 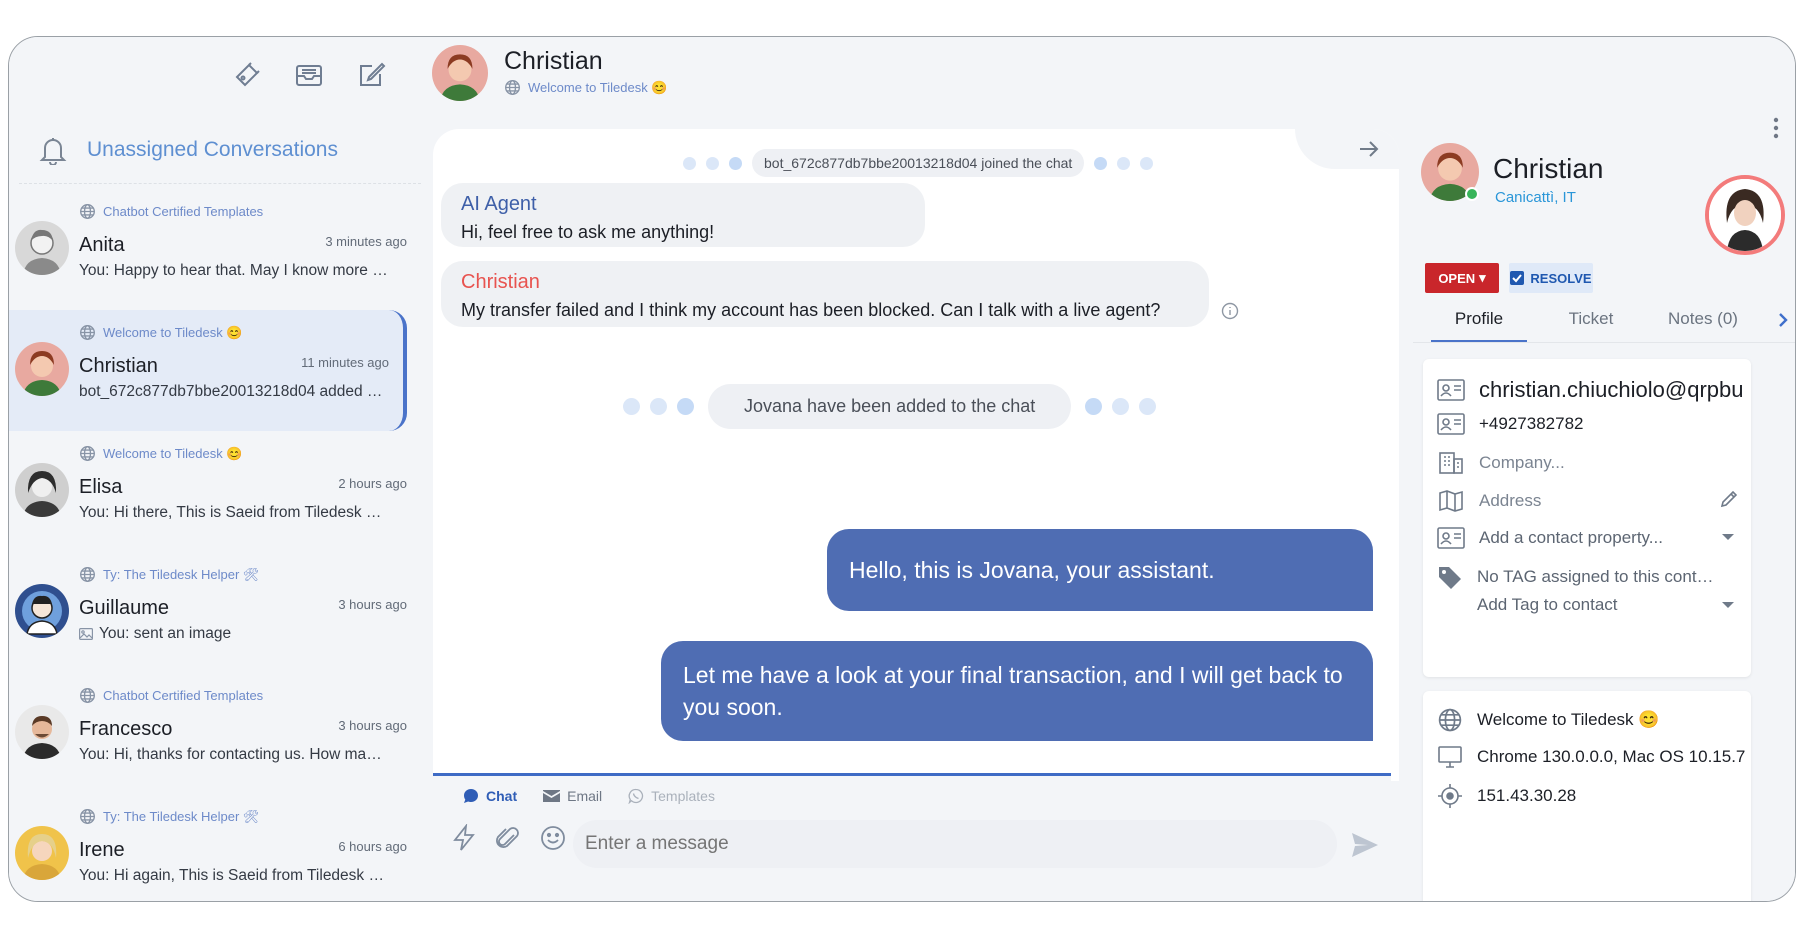 I want to click on building-icon, so click(x=1451, y=463).